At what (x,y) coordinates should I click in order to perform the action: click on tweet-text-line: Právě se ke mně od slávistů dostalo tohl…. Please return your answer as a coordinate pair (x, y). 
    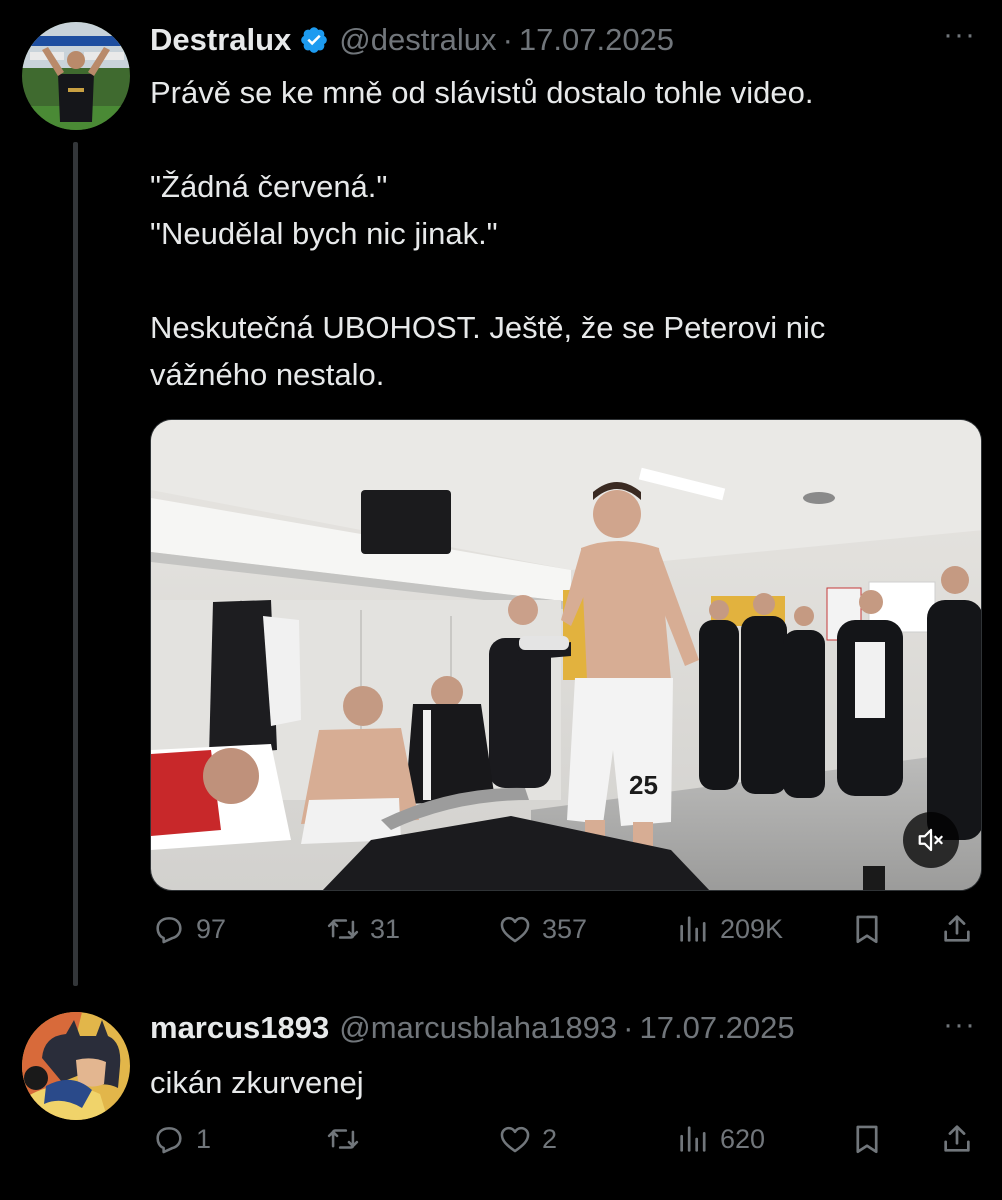
    Looking at the image, I should click on (482, 92).